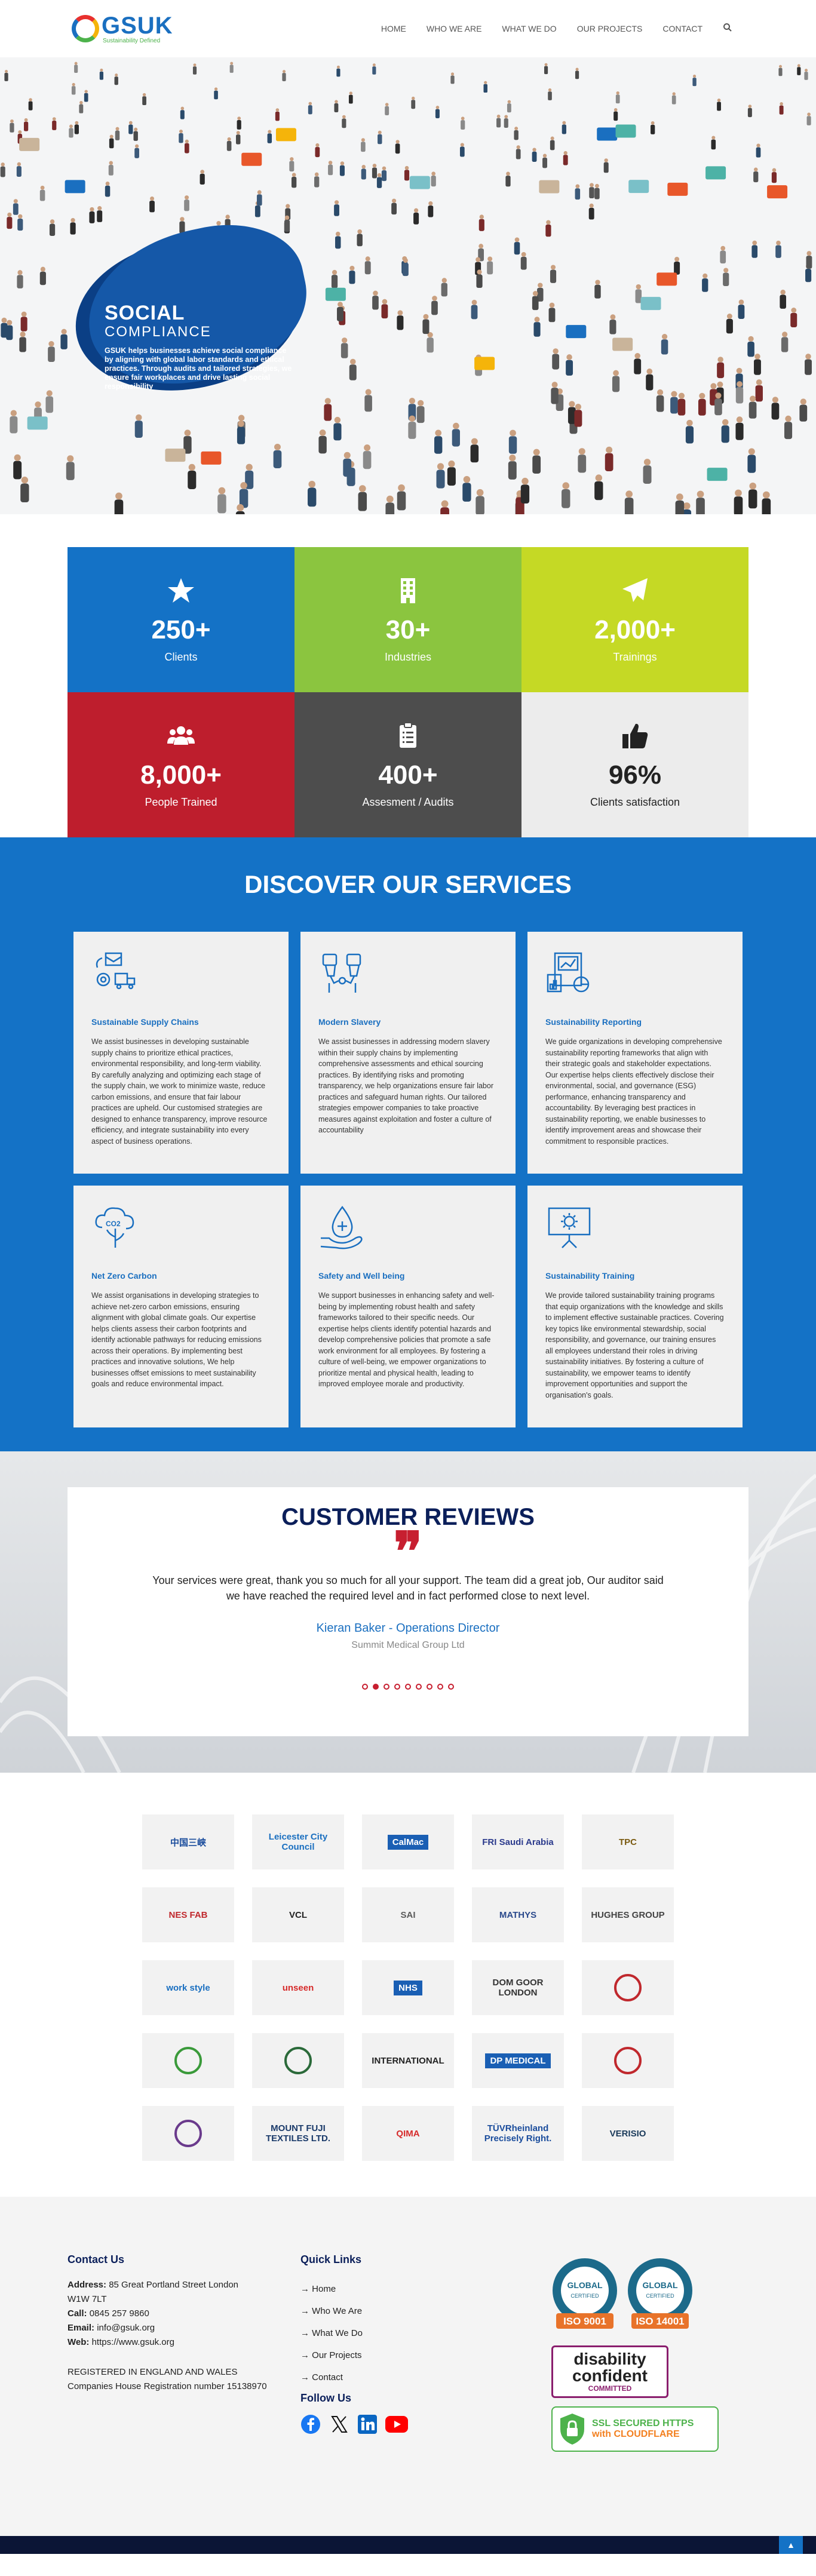  What do you see at coordinates (87, 2299) in the screenshot?
I see `address-line2: W1W 7LT` at bounding box center [87, 2299].